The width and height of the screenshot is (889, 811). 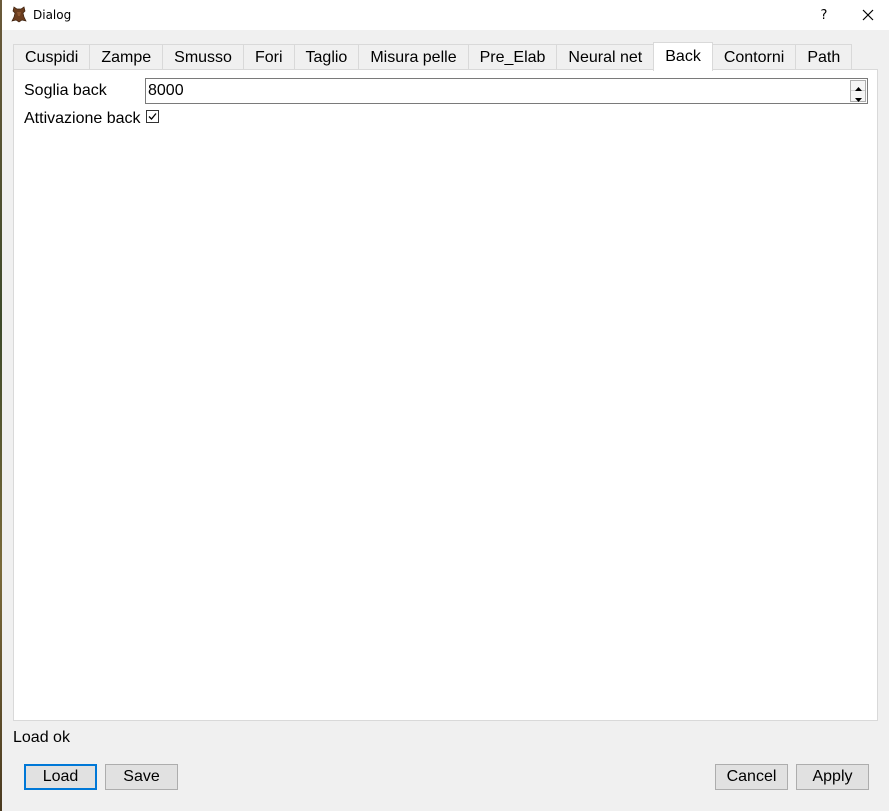 What do you see at coordinates (268, 57) in the screenshot?
I see `tab-fori: Fori` at bounding box center [268, 57].